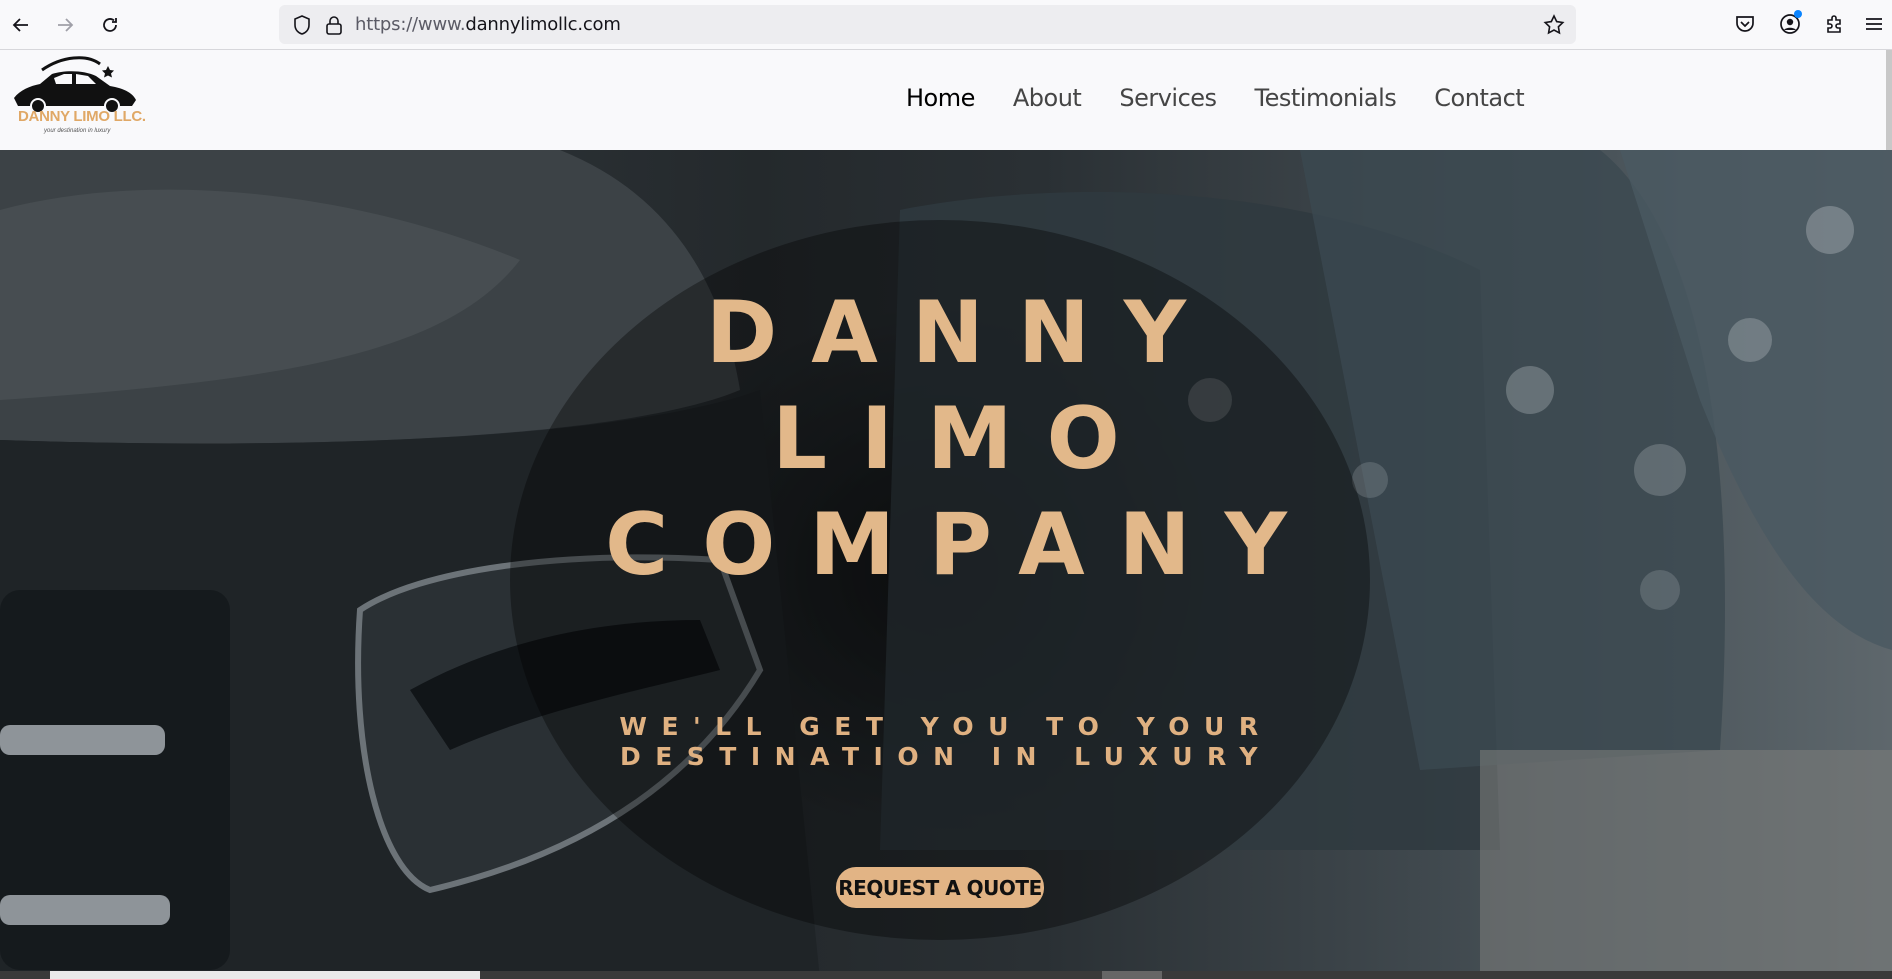 This screenshot has width=1892, height=979. What do you see at coordinates (1479, 98) in the screenshot?
I see `nav-contact: Contact` at bounding box center [1479, 98].